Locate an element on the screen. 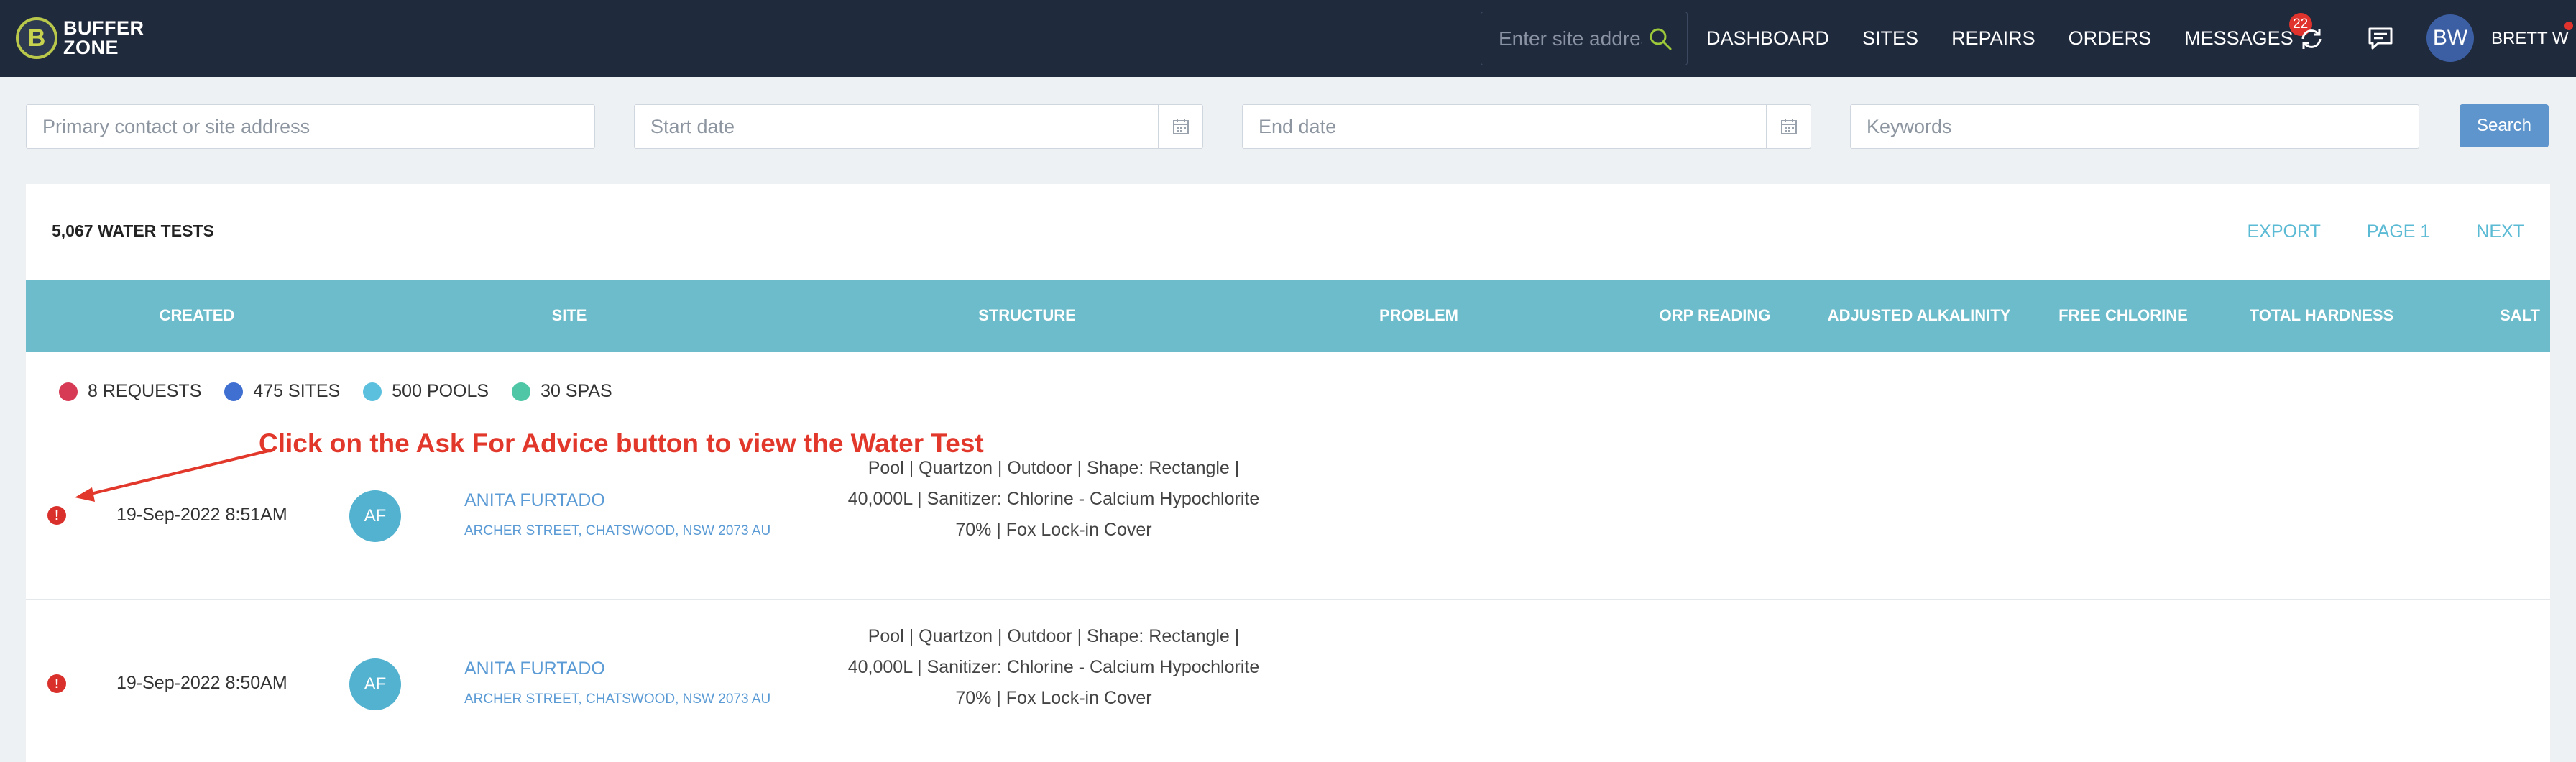 This screenshot has width=2576, height=762. export-link: EXPORT is located at coordinates (2284, 231).